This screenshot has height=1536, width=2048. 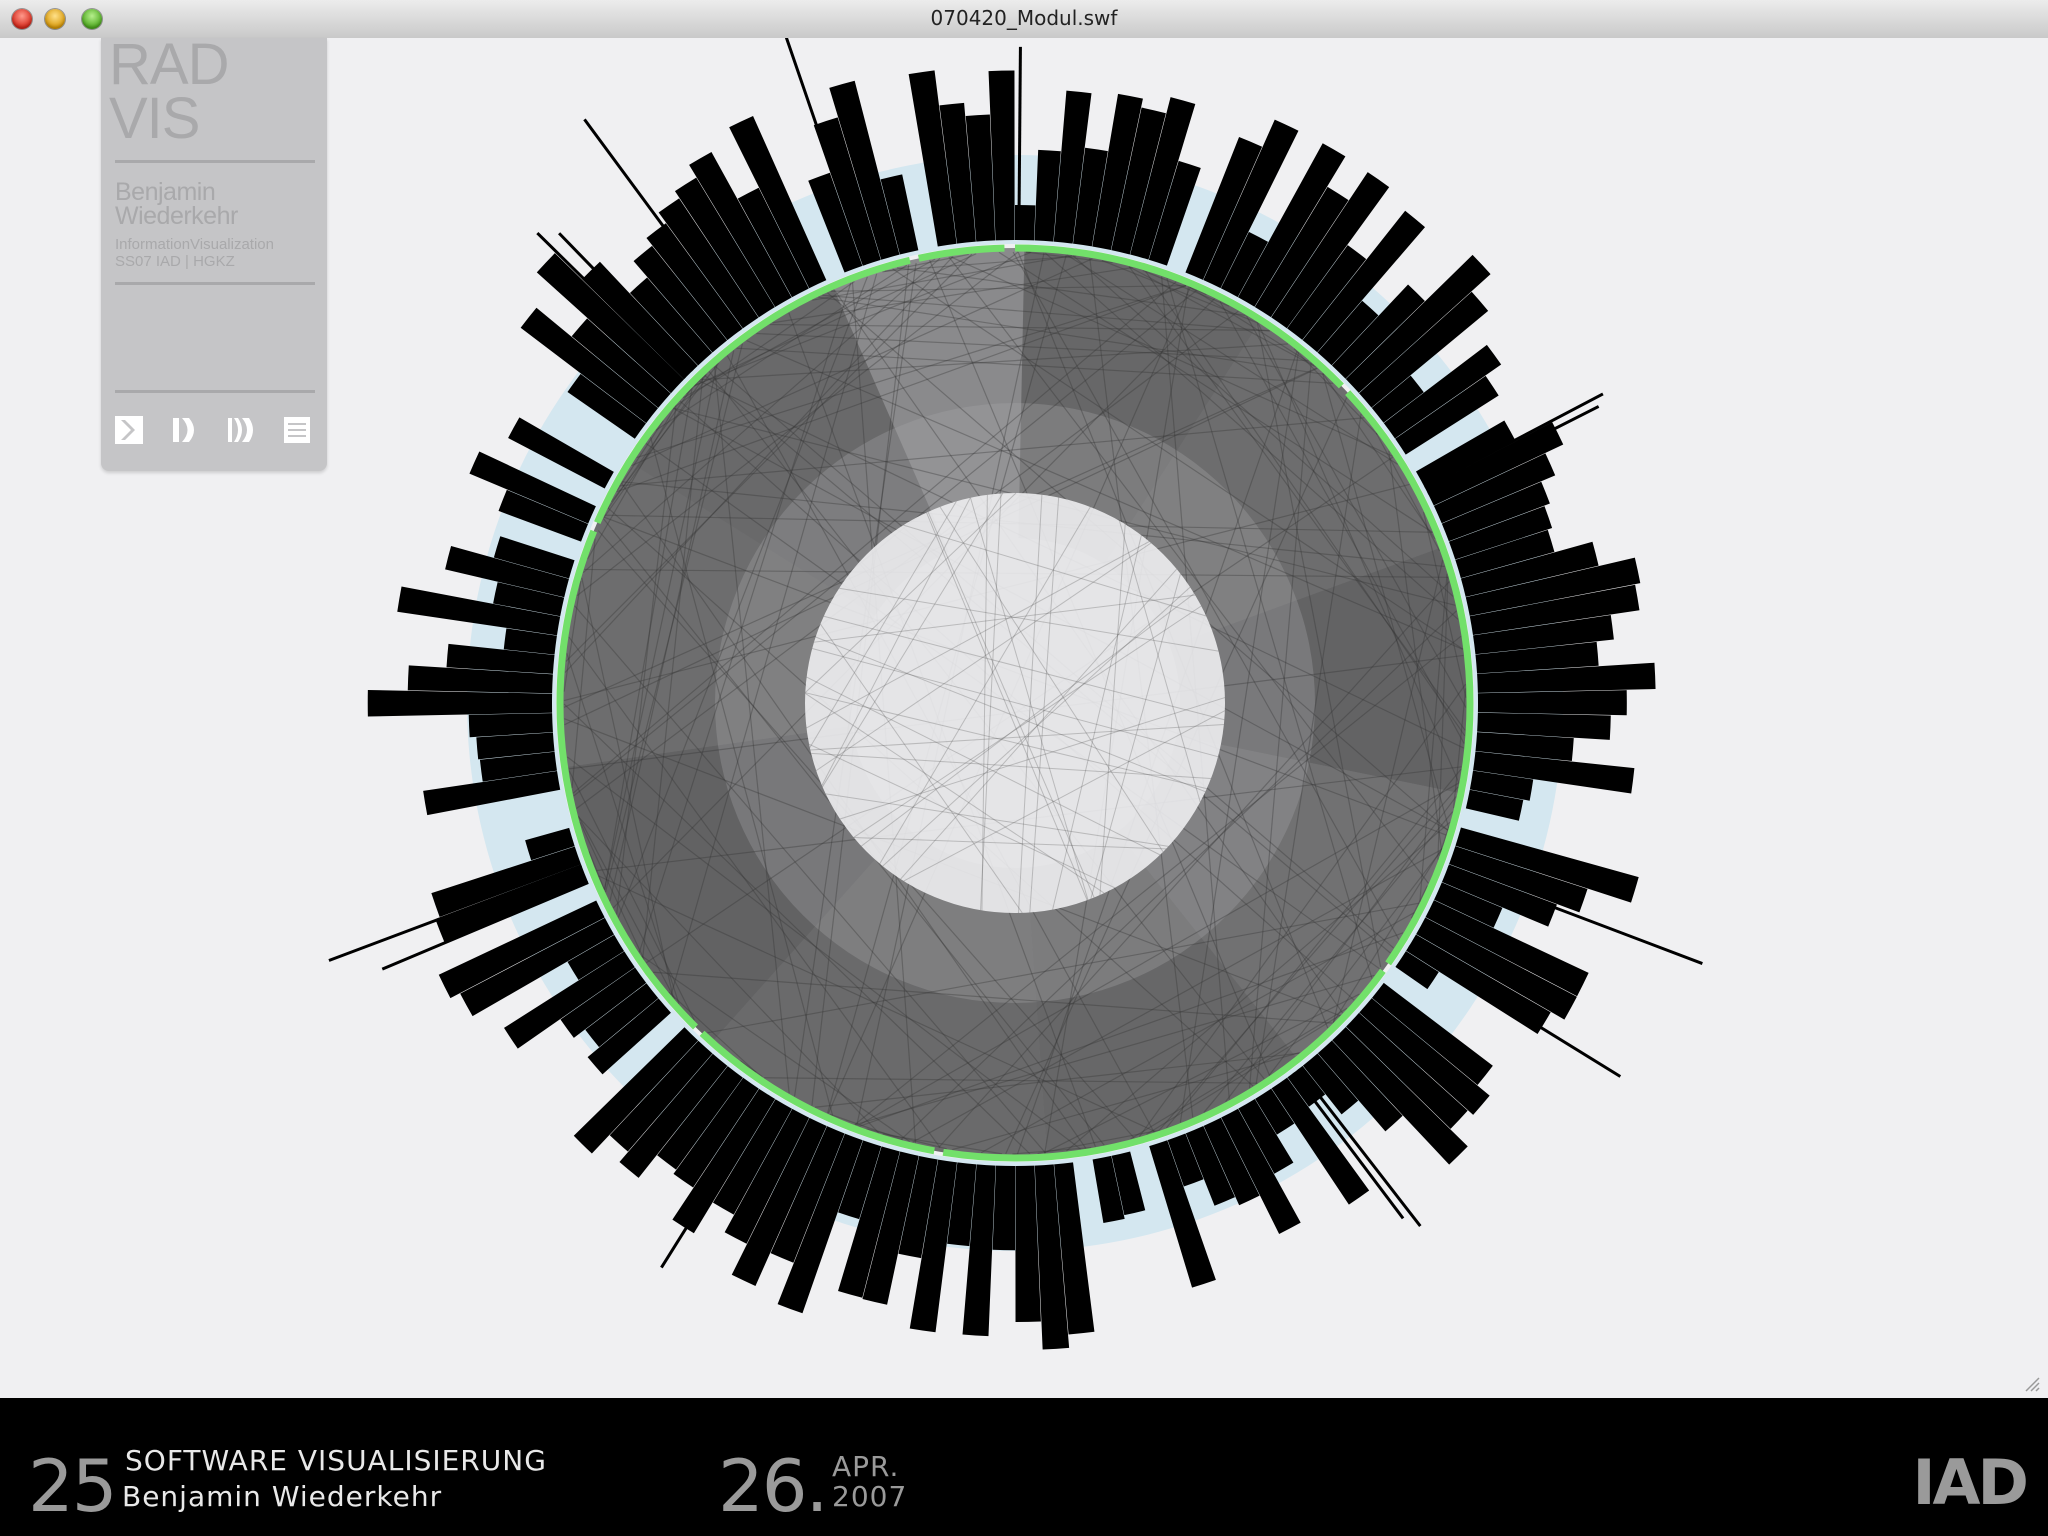 I want to click on window-titlebar: 070420_Modul.swf, so click(x=1024, y=19).